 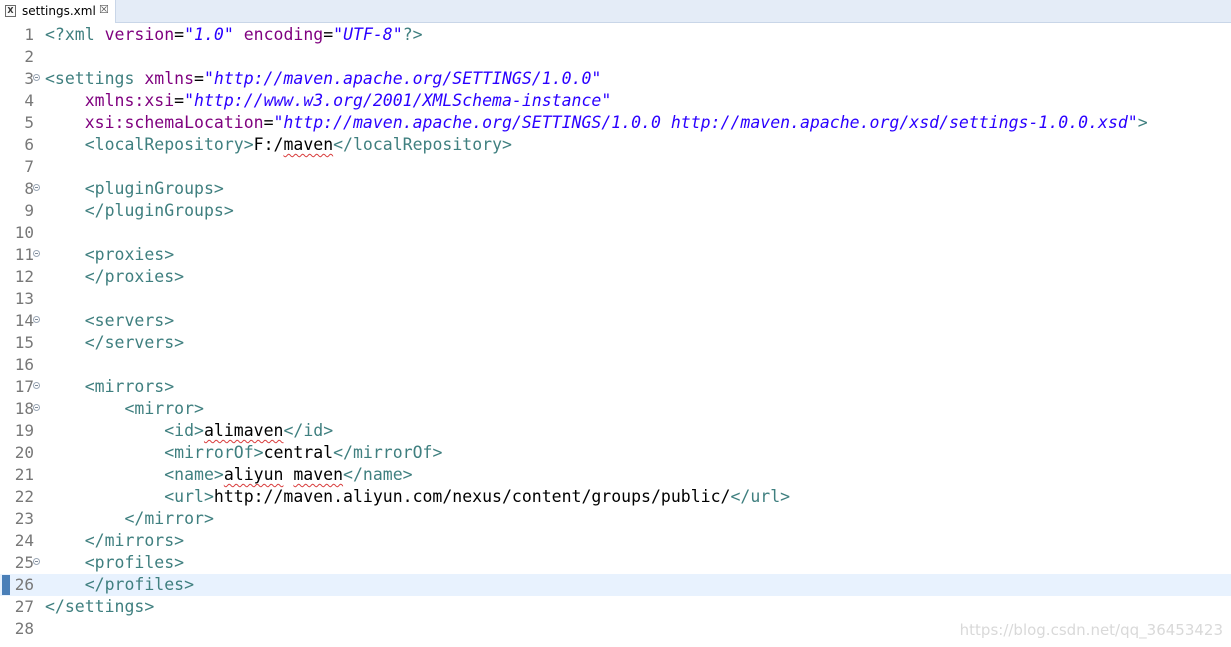 I want to click on code-line: 7, so click(x=615, y=167).